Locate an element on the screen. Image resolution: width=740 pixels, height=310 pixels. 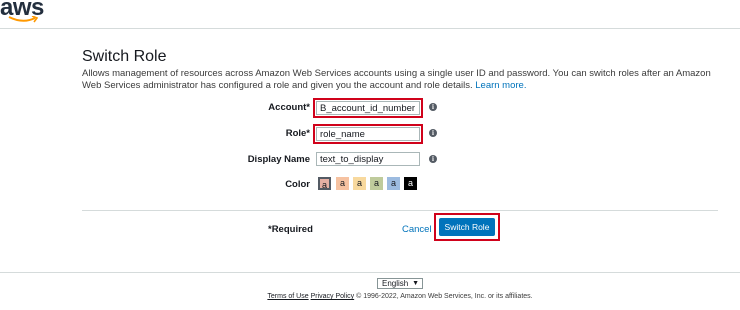
form-divider is located at coordinates (400, 210).